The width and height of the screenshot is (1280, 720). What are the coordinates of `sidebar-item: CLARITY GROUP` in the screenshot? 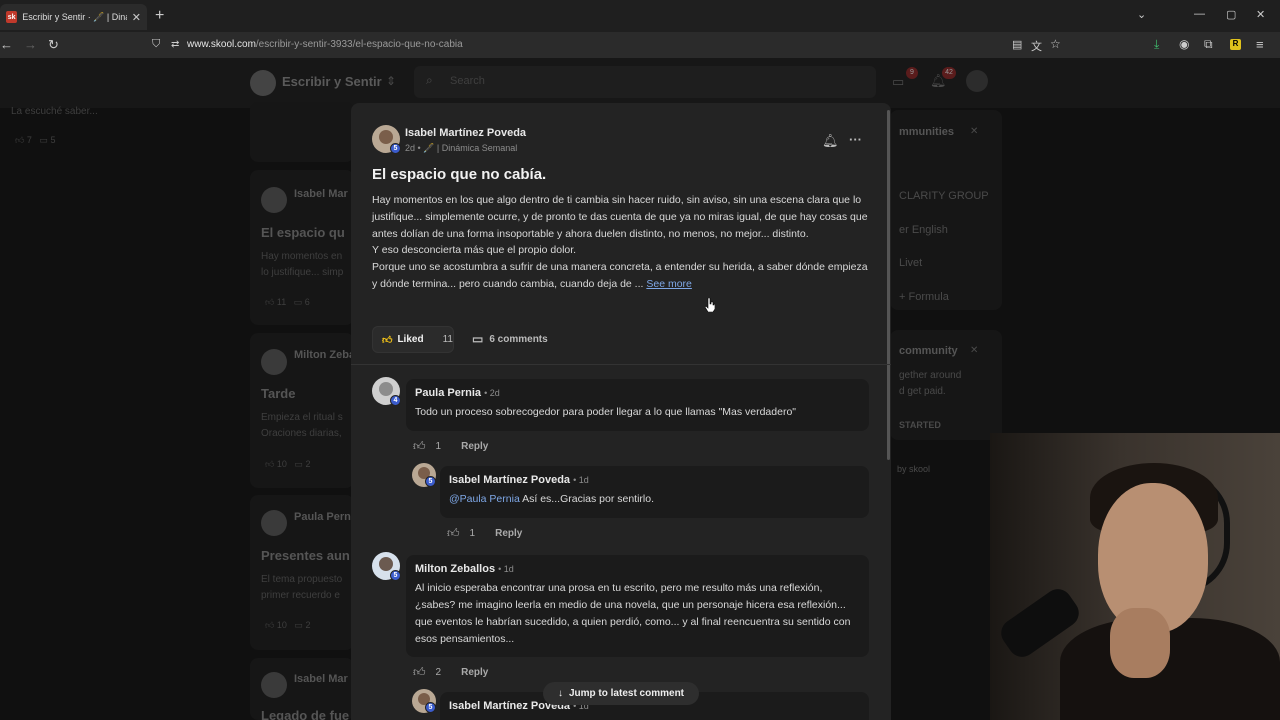 It's located at (944, 196).